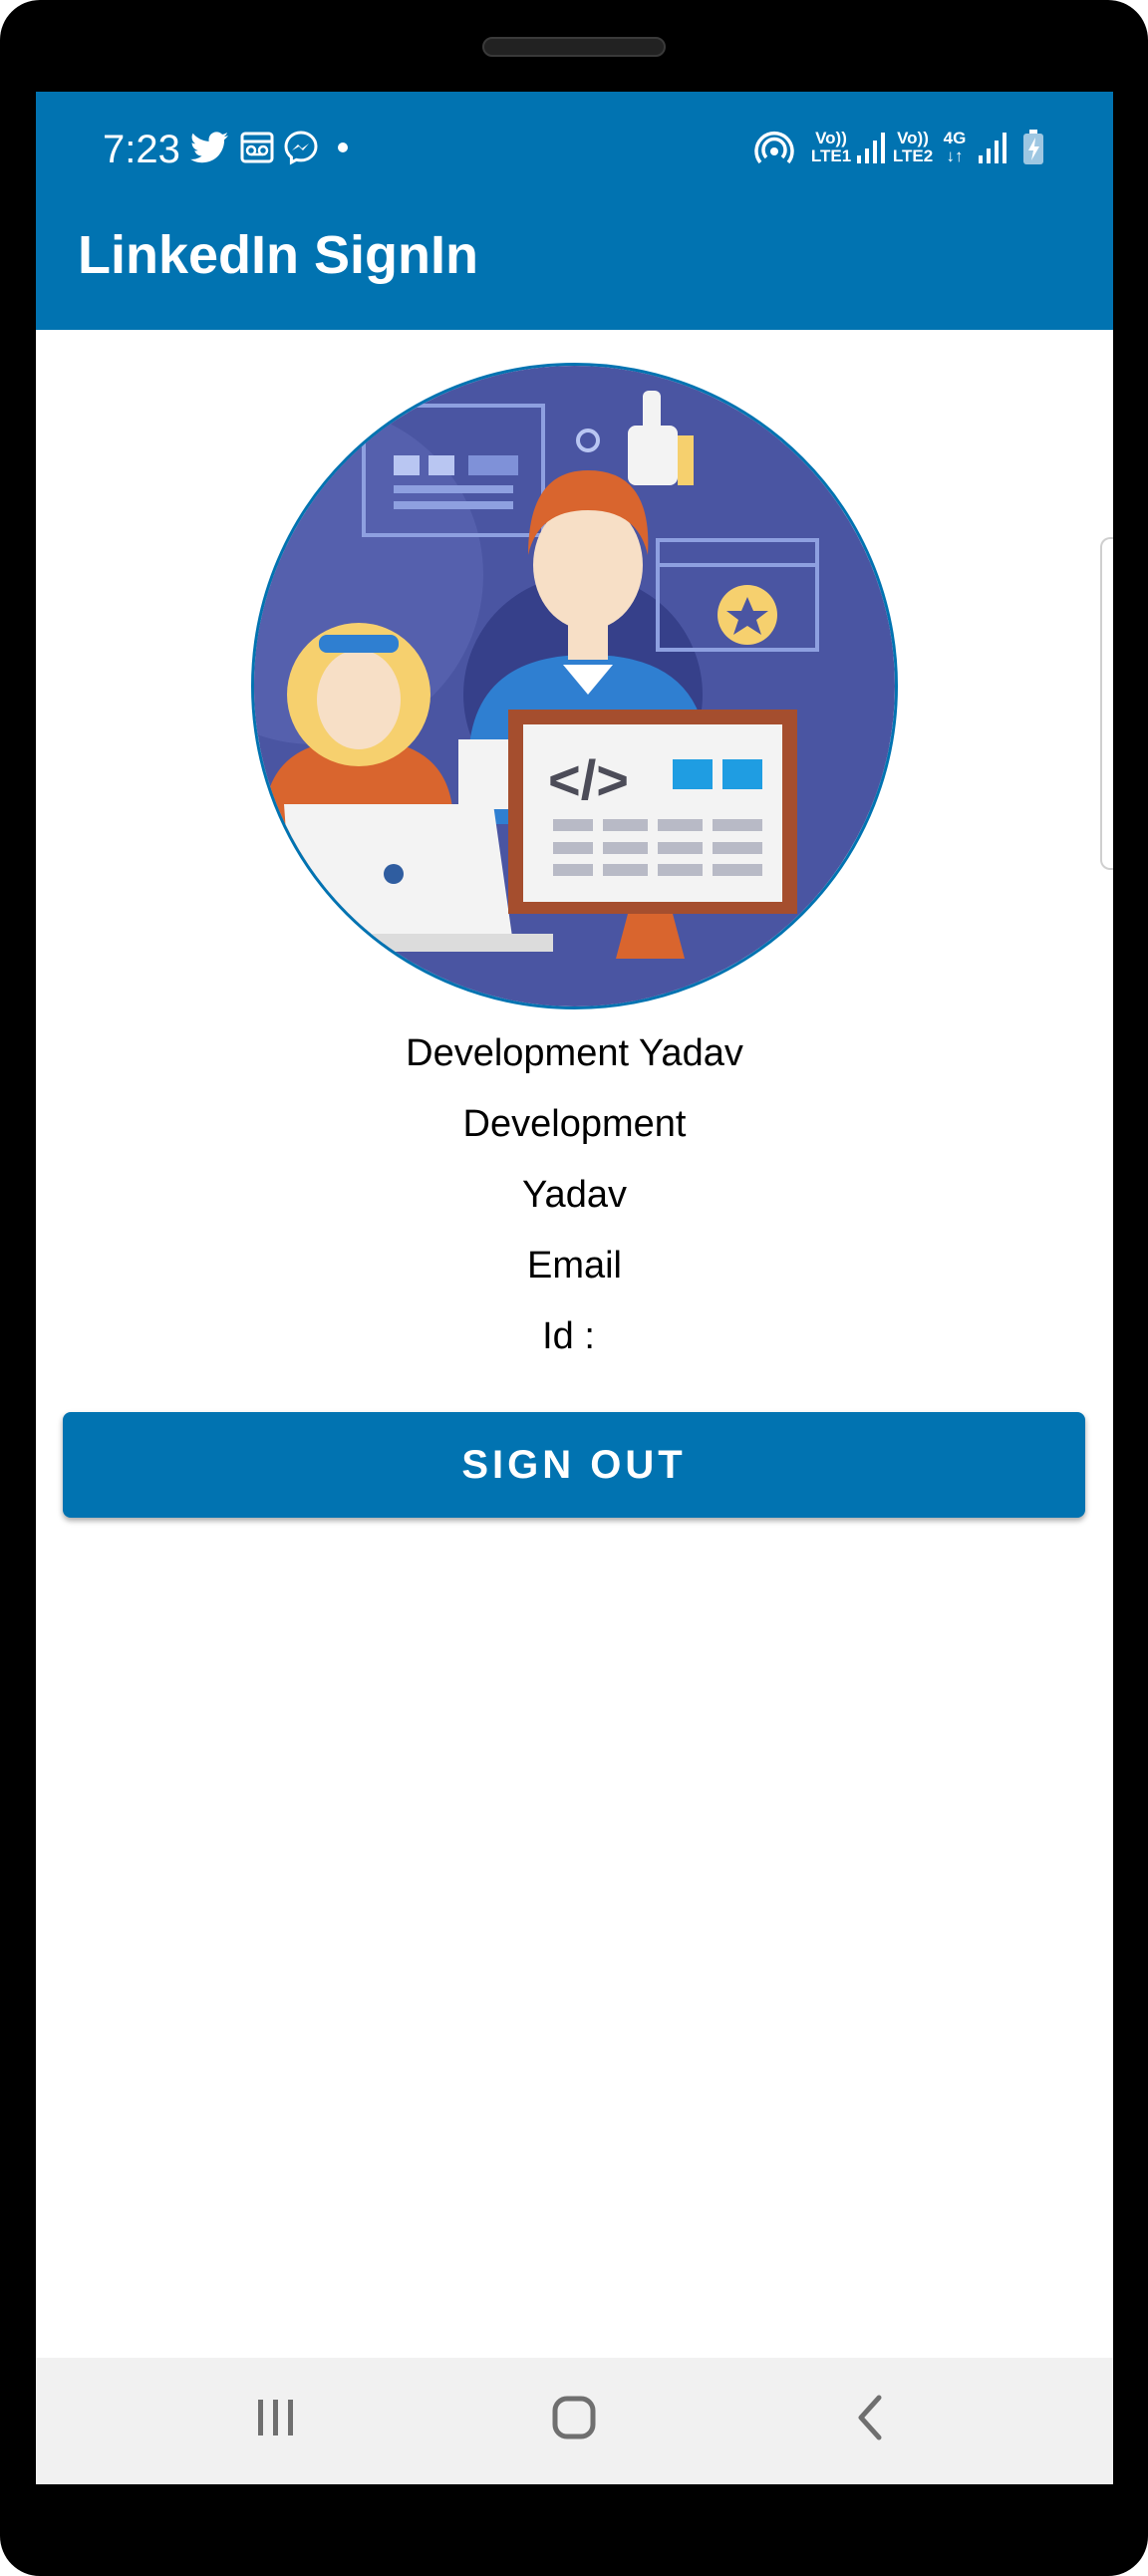 This screenshot has width=1148, height=2576. I want to click on sim2-volte-label: Vo)) LTE2, so click(913, 147).